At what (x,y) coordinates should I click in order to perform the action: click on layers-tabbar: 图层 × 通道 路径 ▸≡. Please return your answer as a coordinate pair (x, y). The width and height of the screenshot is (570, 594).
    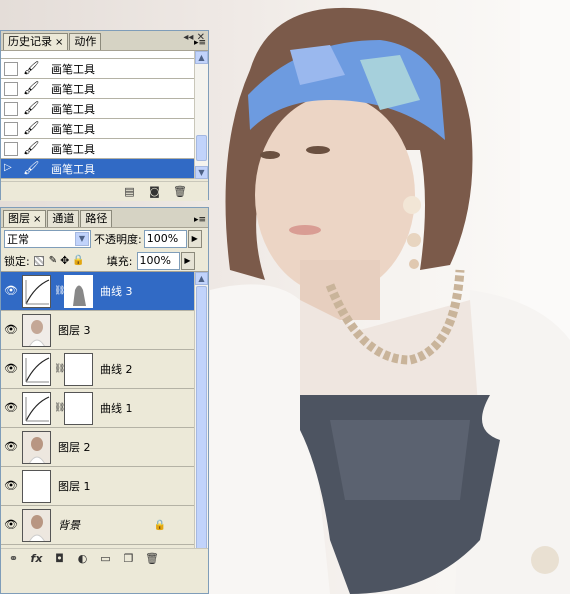
    Looking at the image, I should click on (104, 218).